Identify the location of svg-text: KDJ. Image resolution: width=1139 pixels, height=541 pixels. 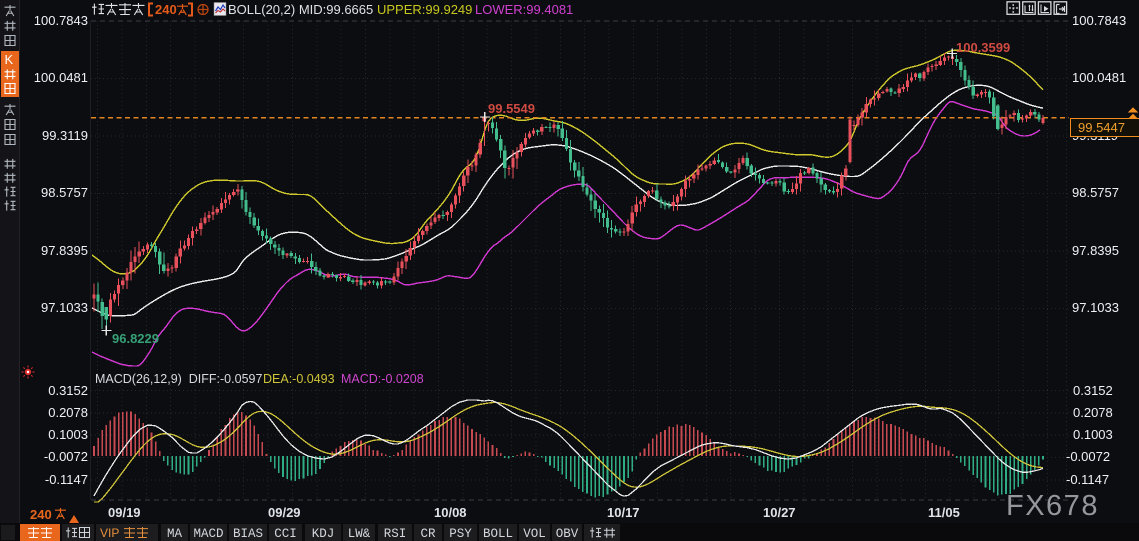
(323, 534).